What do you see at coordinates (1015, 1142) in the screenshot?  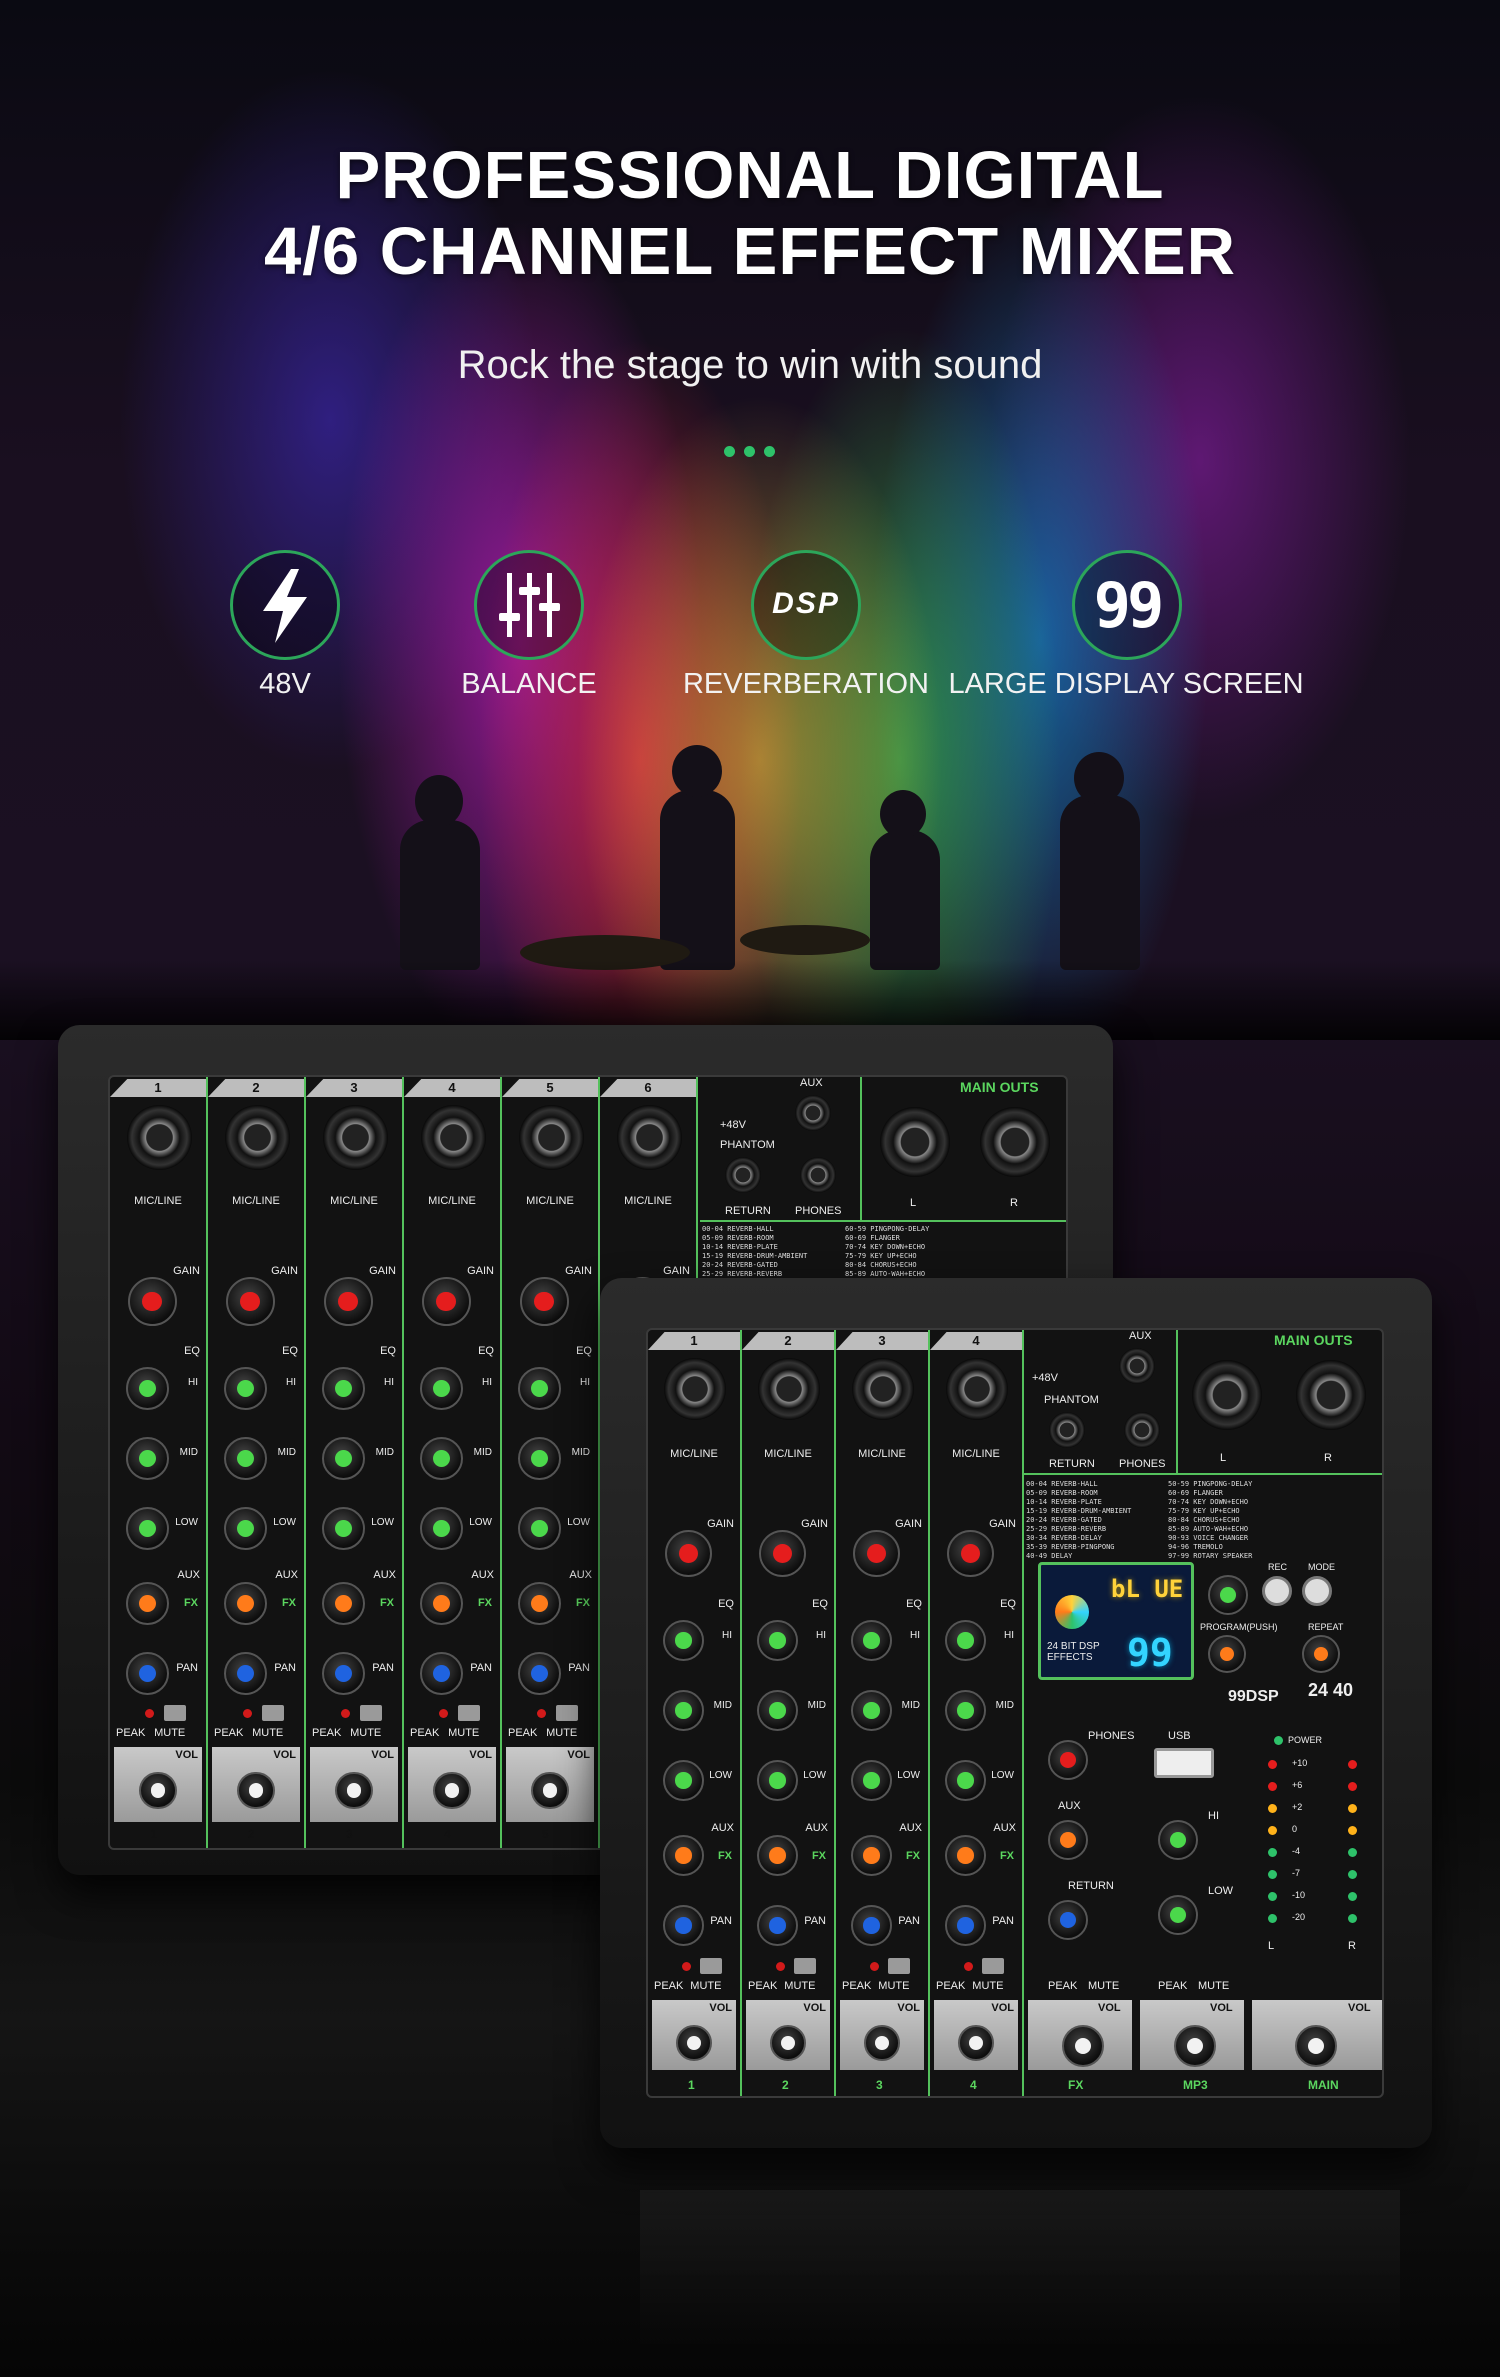 I see `mixer6-main-out-r-jack` at bounding box center [1015, 1142].